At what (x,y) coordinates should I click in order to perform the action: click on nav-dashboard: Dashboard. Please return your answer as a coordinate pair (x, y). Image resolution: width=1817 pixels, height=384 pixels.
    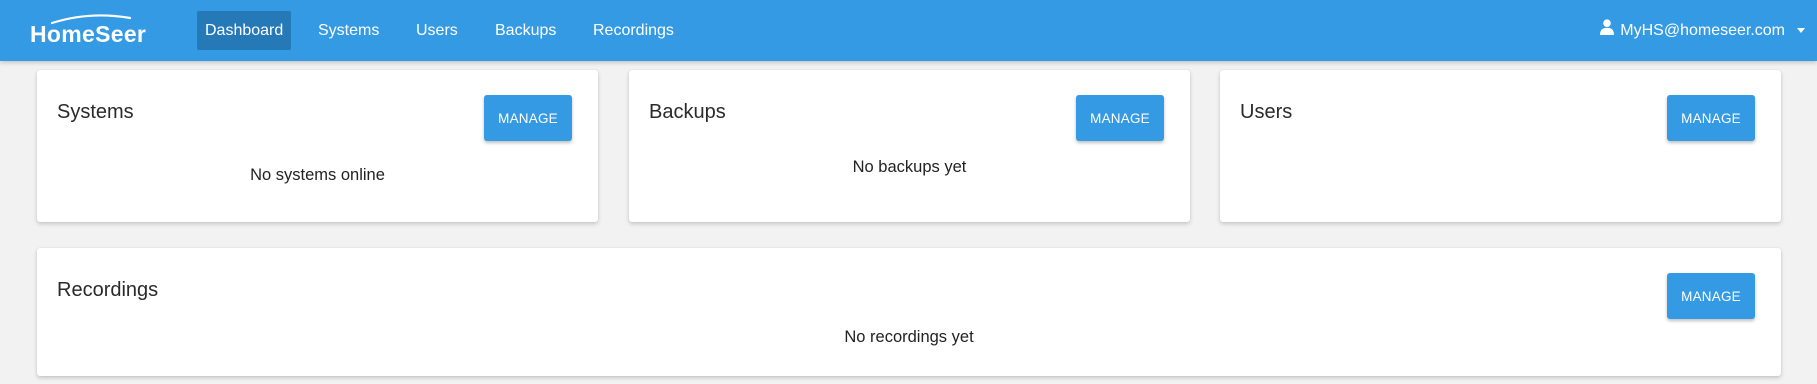
    Looking at the image, I should click on (244, 30).